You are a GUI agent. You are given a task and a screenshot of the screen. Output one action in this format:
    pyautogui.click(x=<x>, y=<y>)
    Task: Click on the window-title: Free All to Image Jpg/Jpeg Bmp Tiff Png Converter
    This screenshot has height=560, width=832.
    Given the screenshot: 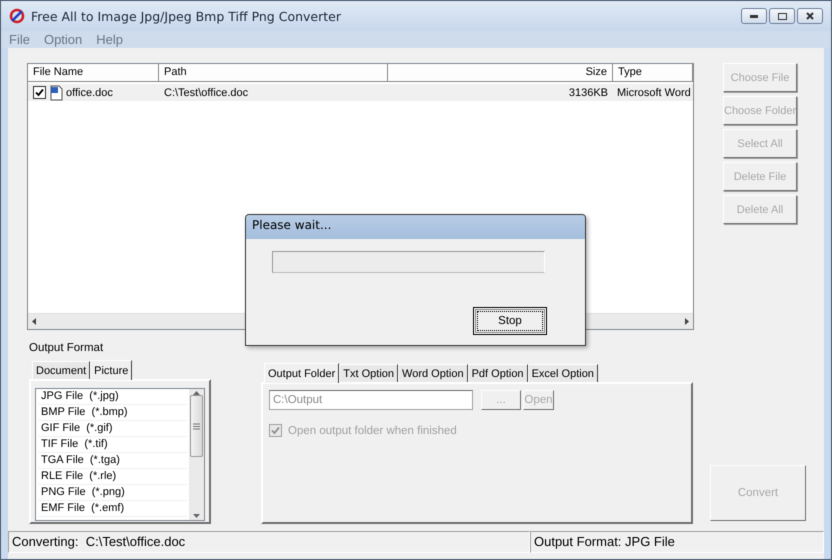 What is the action you would take?
    pyautogui.click(x=186, y=16)
    